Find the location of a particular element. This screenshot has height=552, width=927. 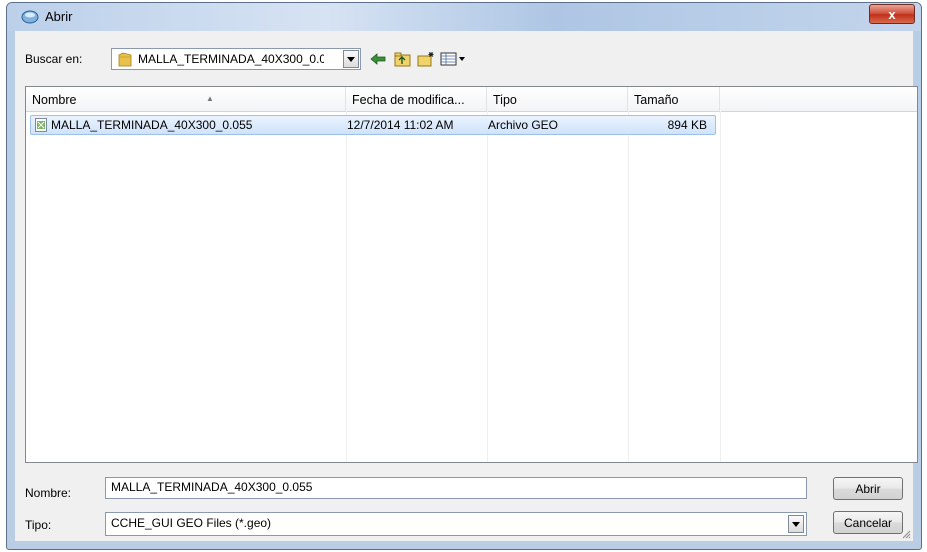

close-icon: x is located at coordinates (892, 14).